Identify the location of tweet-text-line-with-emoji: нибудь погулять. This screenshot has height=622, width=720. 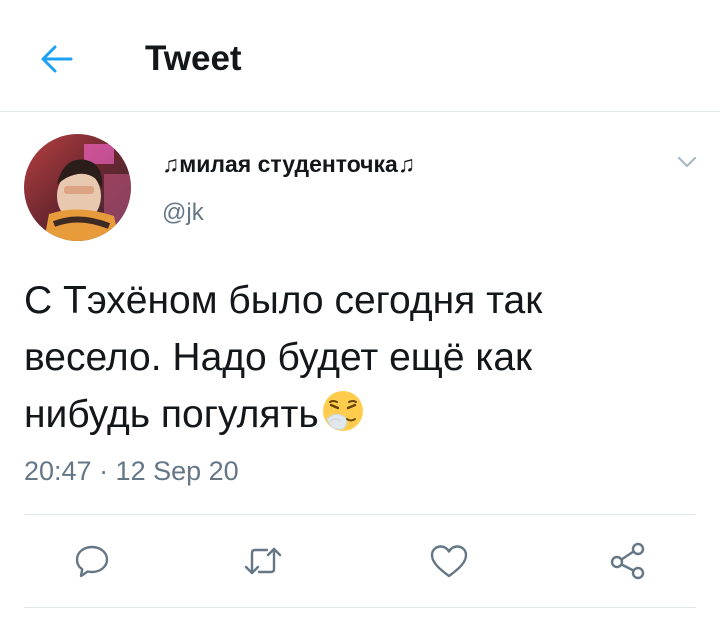
(354, 414).